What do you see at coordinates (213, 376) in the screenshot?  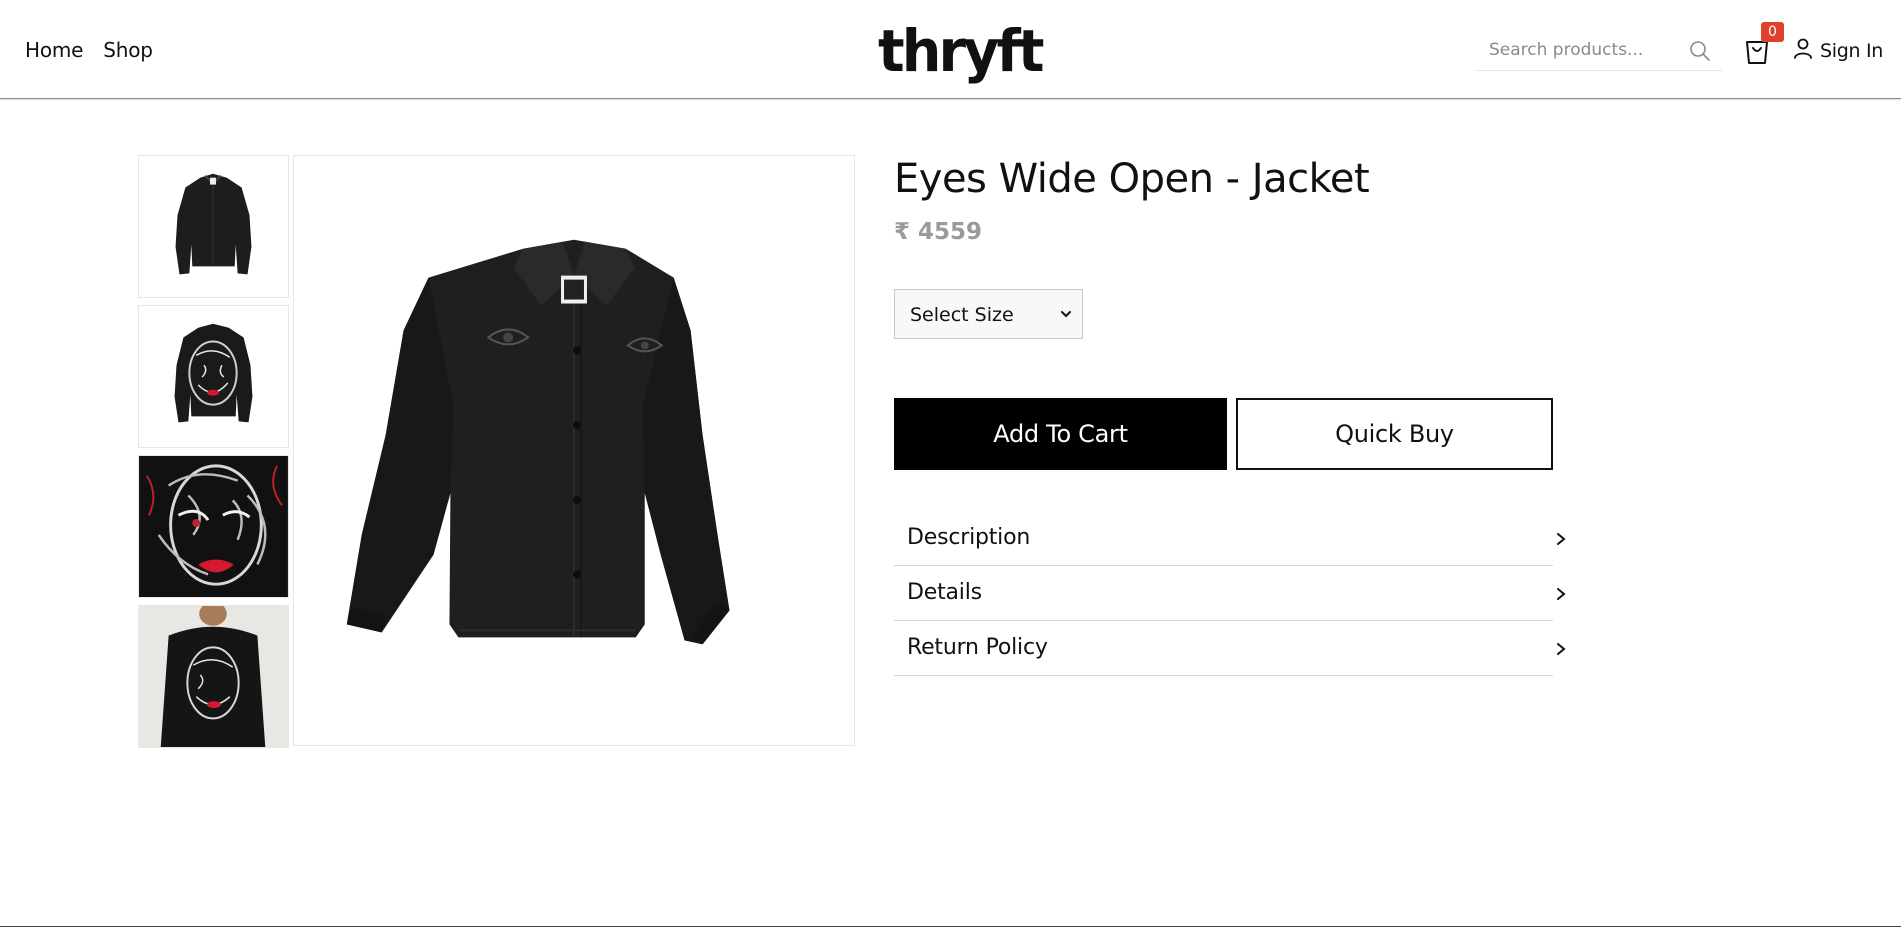 I see `thumbnail-jacket-back` at bounding box center [213, 376].